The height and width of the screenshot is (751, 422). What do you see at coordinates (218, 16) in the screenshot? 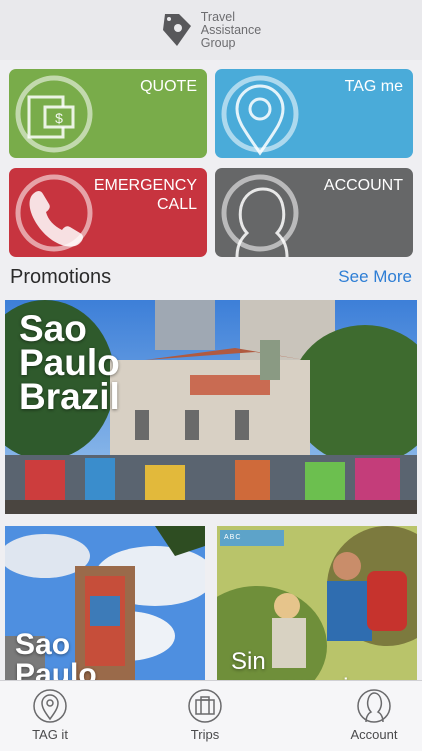
I see `logo-line-1: Travel` at bounding box center [218, 16].